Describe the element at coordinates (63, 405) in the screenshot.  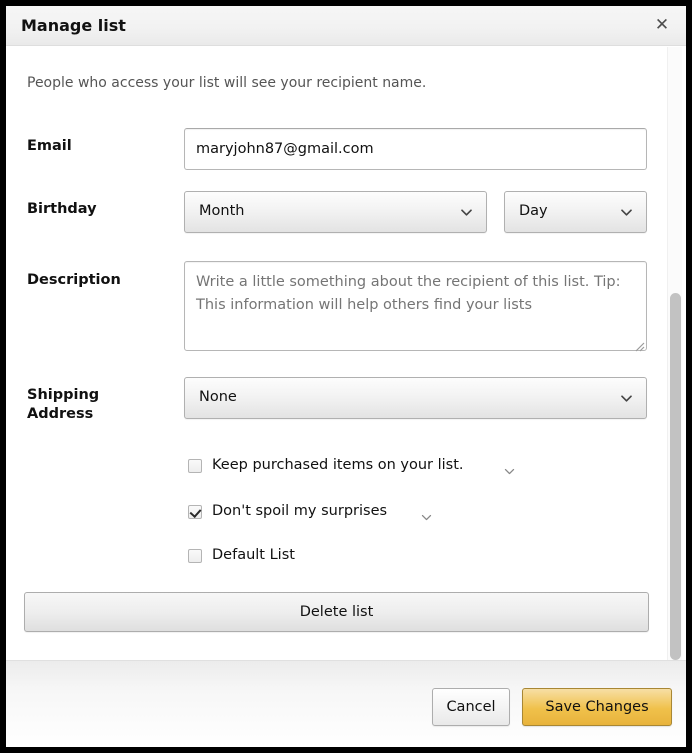
I see `shipping-address-label: Shipping Address` at that location.